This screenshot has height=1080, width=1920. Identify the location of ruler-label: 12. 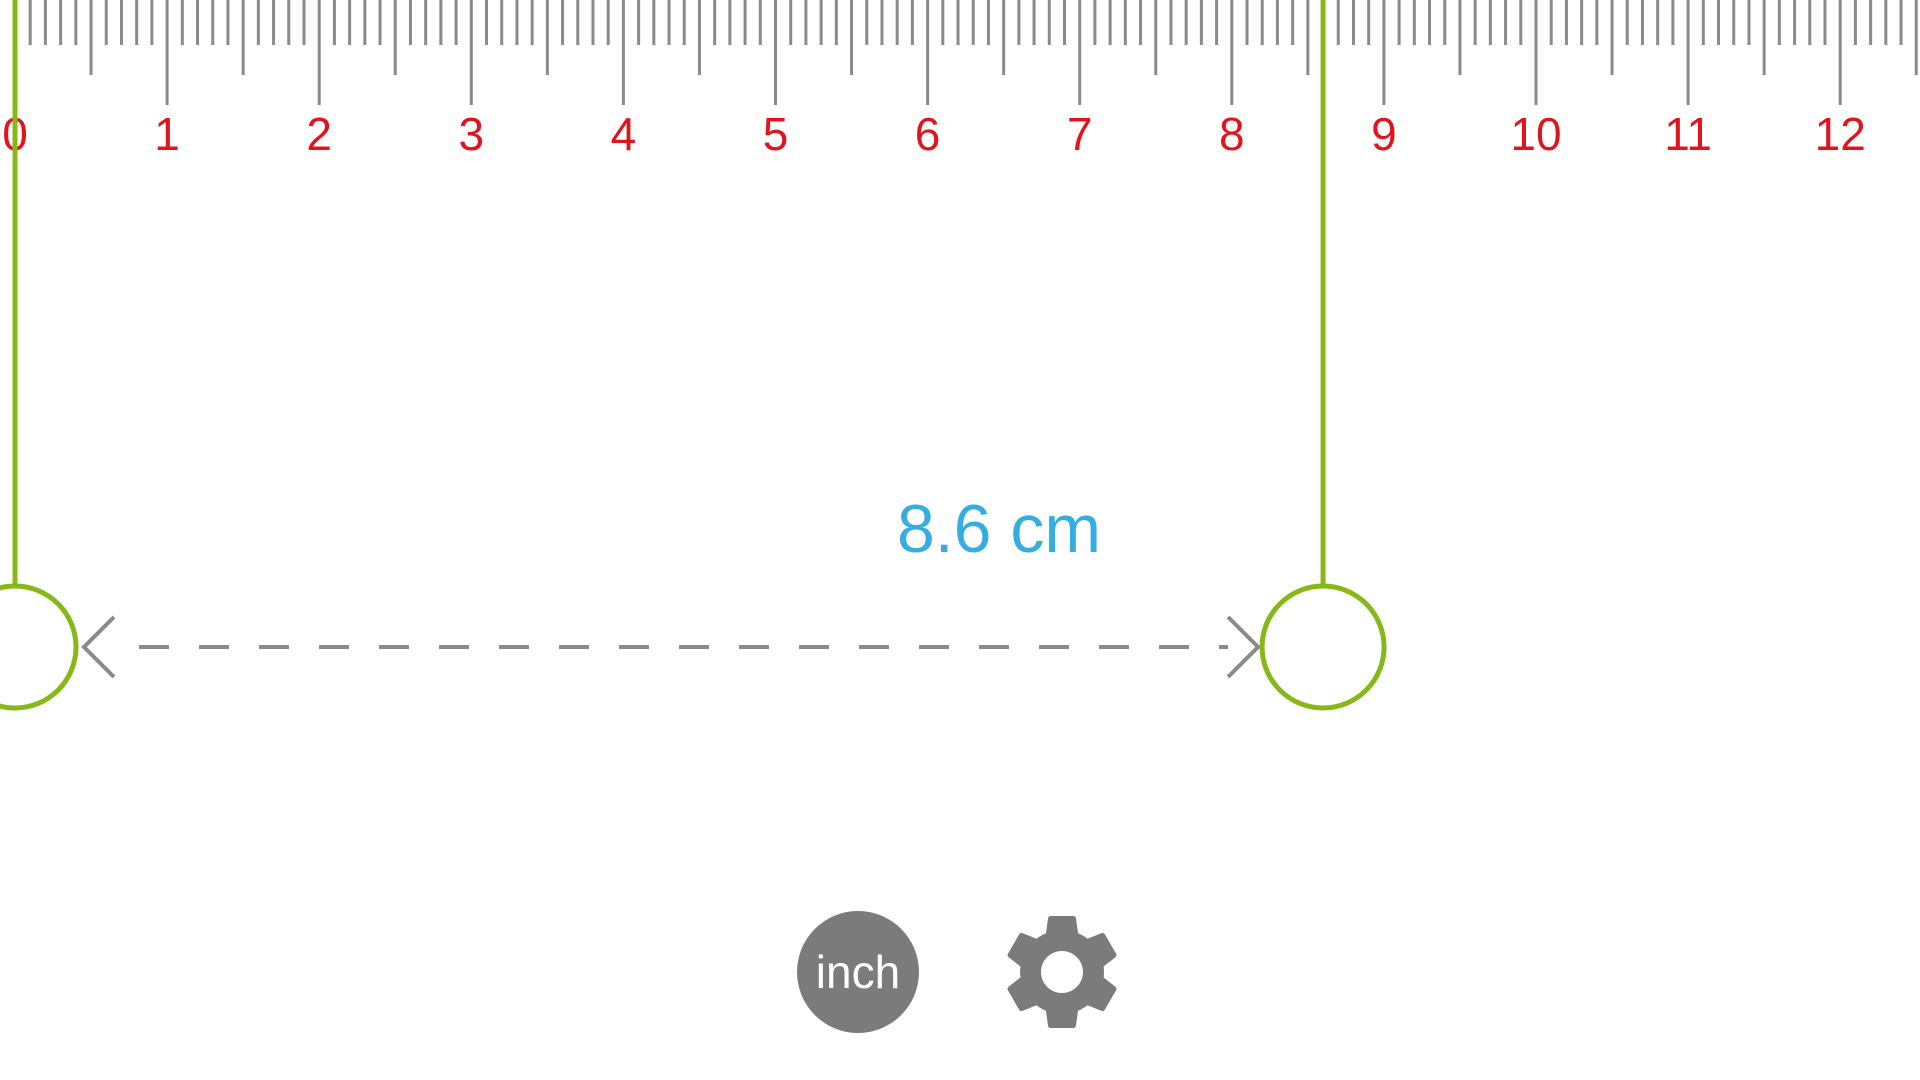
(1840, 134).